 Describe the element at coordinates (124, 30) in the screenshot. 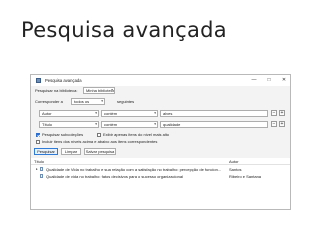

I see `slide-title: Pesquisa avançada` at that location.